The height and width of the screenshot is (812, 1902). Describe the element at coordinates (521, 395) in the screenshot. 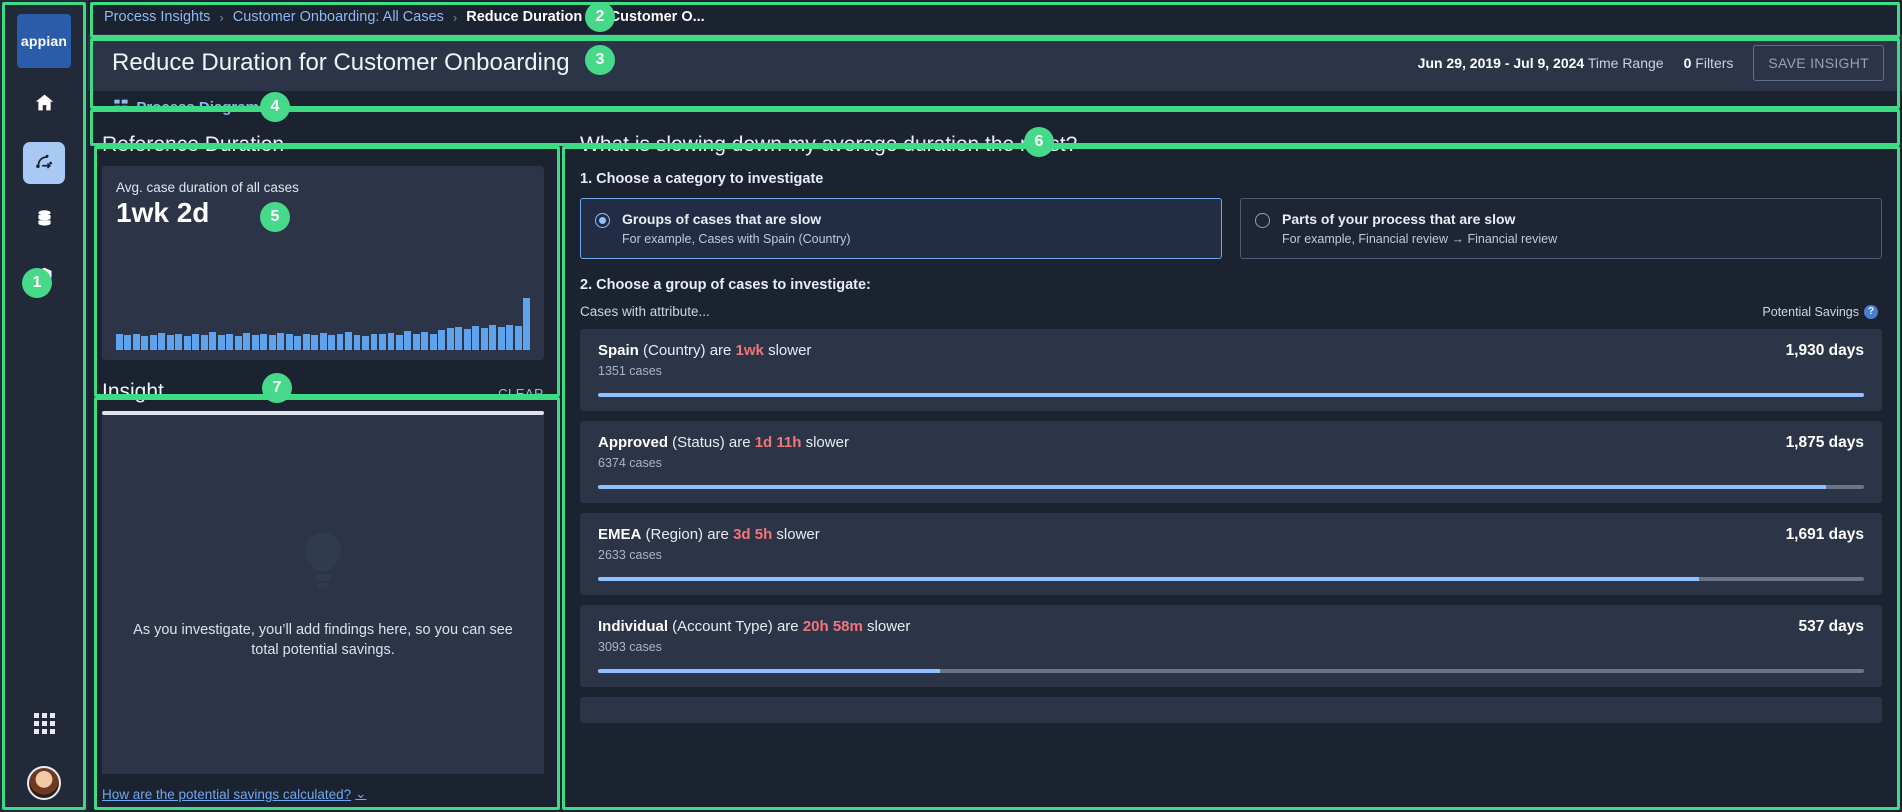

I see `clear-insight-button: CLEAR` at that location.